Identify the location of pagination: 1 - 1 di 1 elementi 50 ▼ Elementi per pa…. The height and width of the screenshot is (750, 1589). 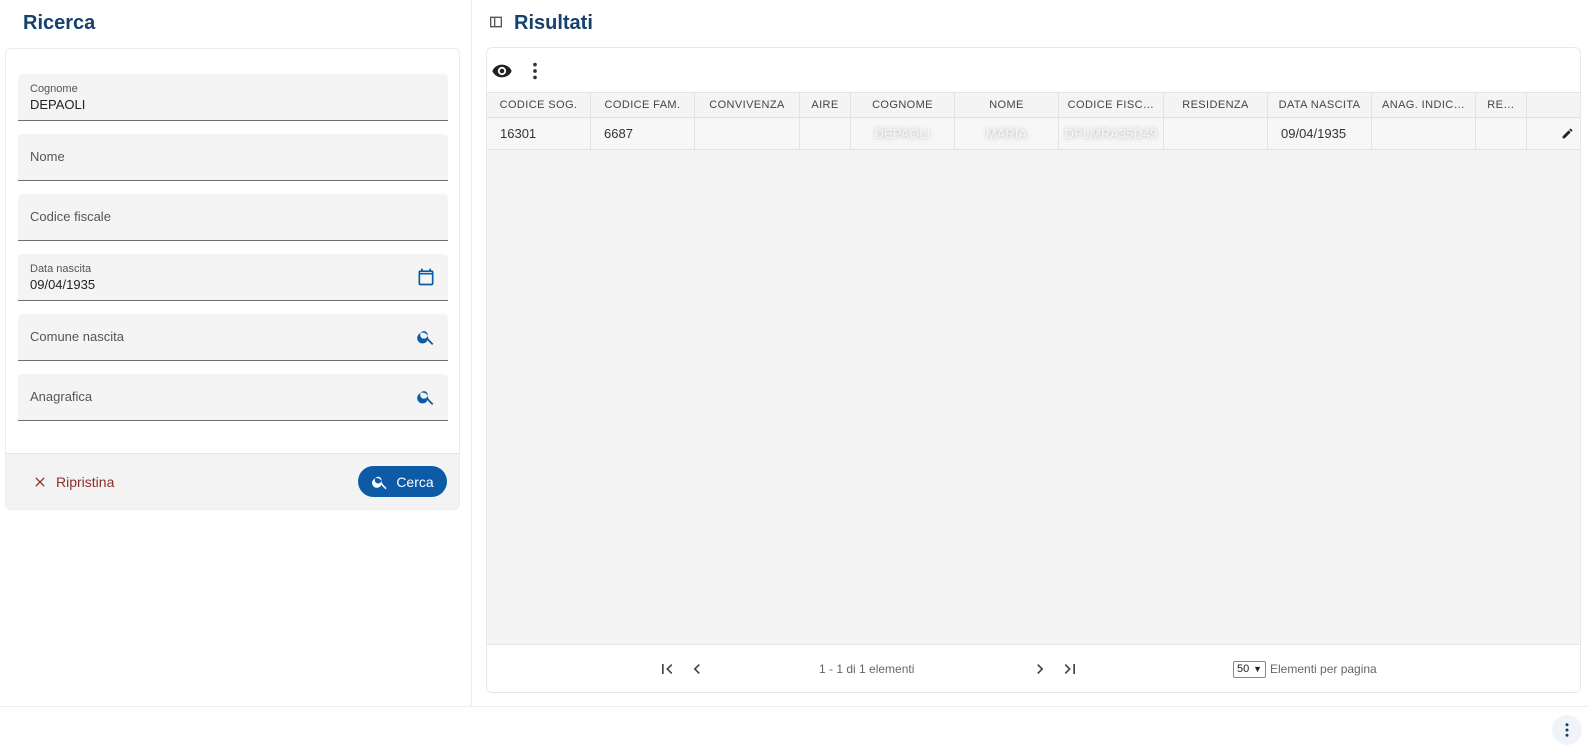
(1033, 668).